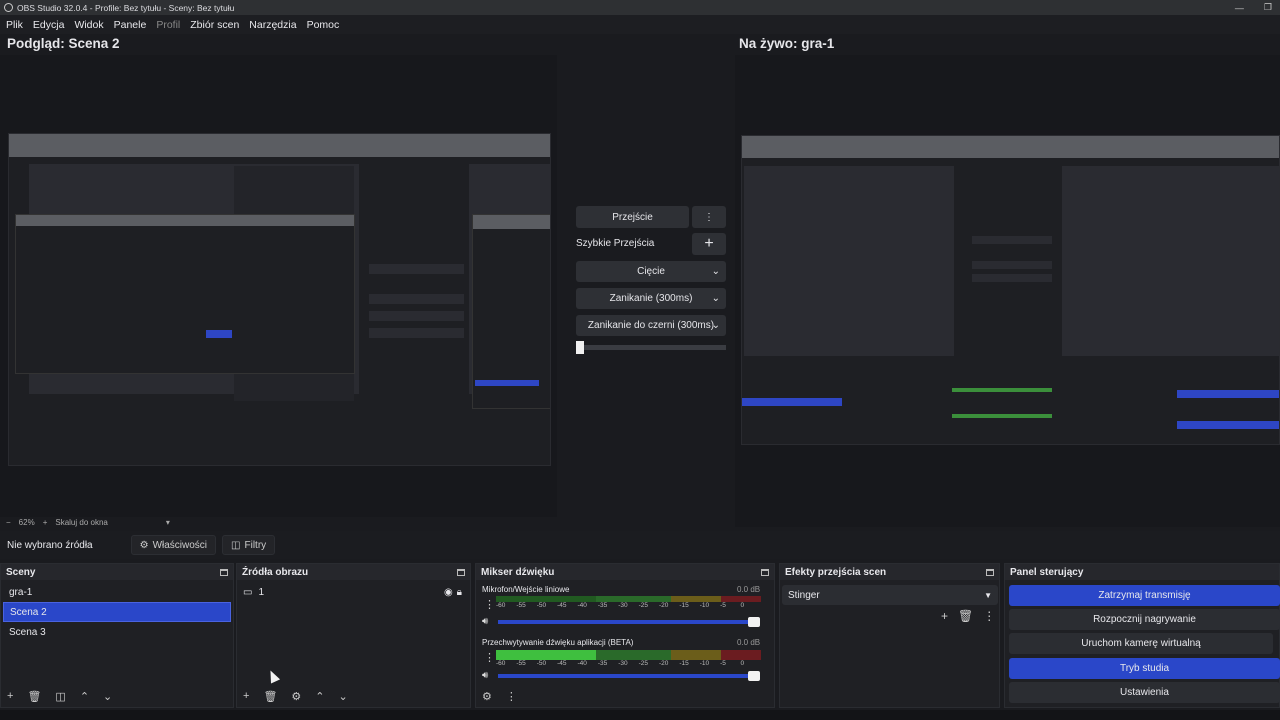 This screenshot has height=720, width=1280. What do you see at coordinates (448, 592) in the screenshot?
I see `eye-icon: ◉` at bounding box center [448, 592].